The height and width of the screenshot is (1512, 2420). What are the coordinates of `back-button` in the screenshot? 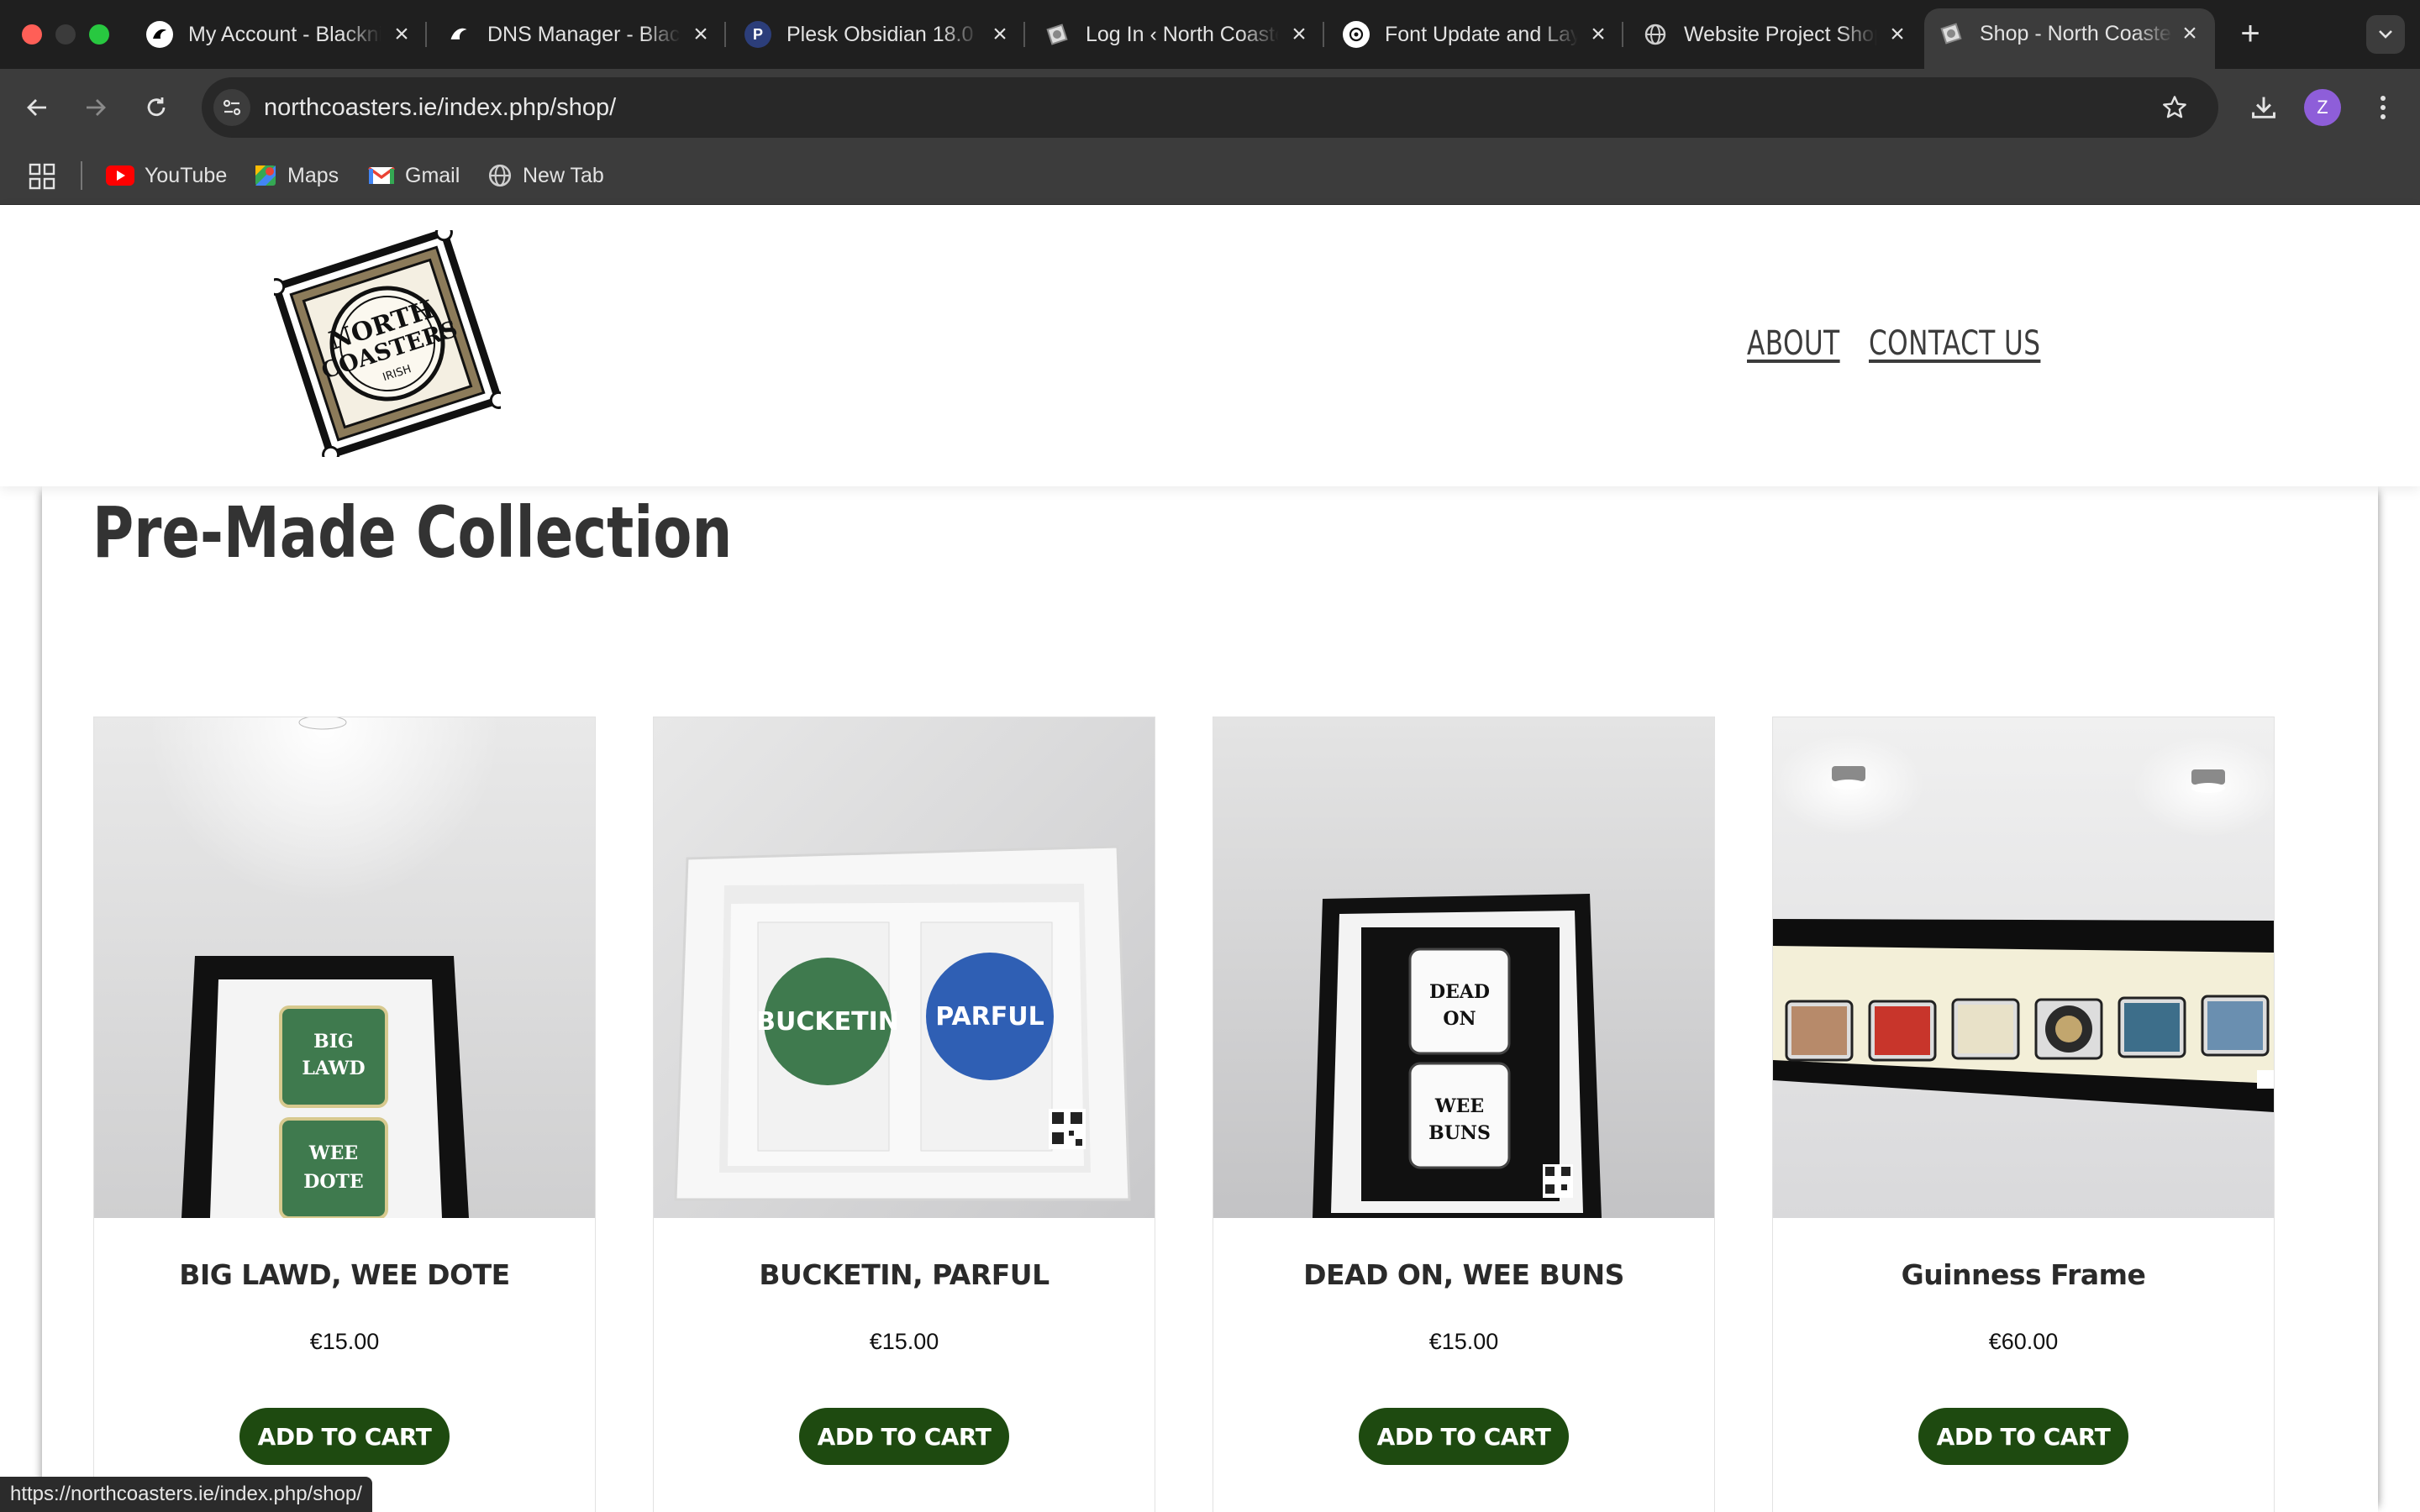 It's located at (37, 107).